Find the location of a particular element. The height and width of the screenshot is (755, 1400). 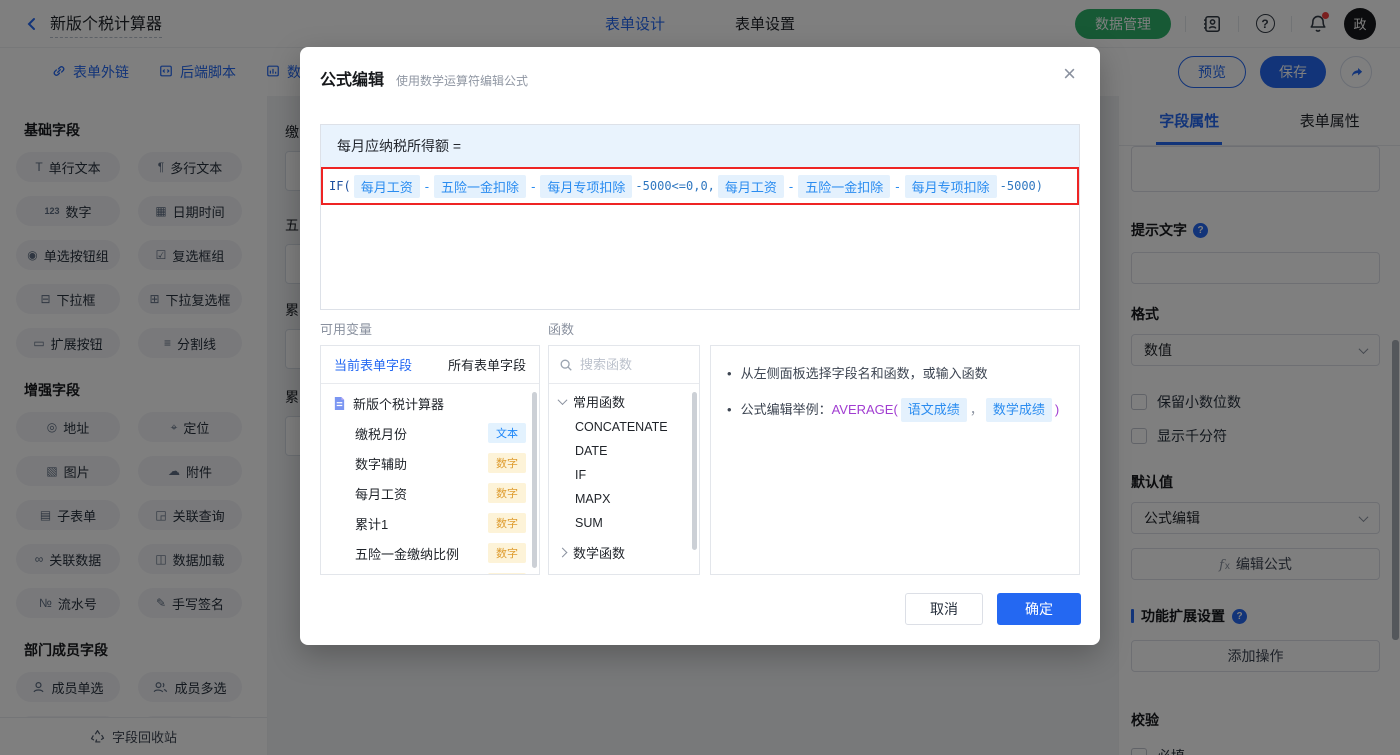

variable-field-name: 数字辅助 is located at coordinates (381, 464).